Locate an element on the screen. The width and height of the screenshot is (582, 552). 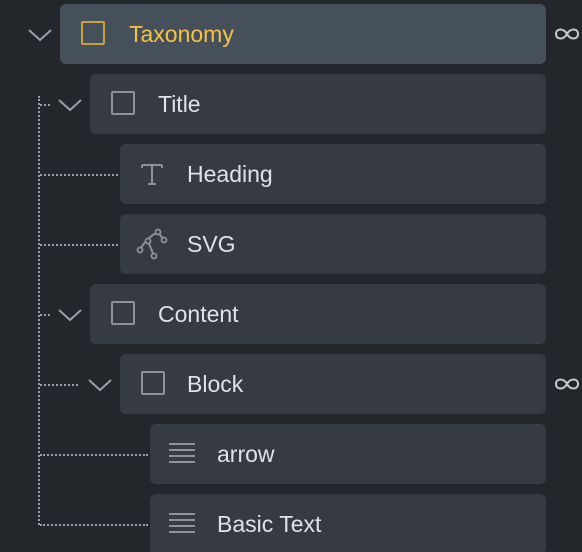
tree-item-label: SVG is located at coordinates (211, 244).